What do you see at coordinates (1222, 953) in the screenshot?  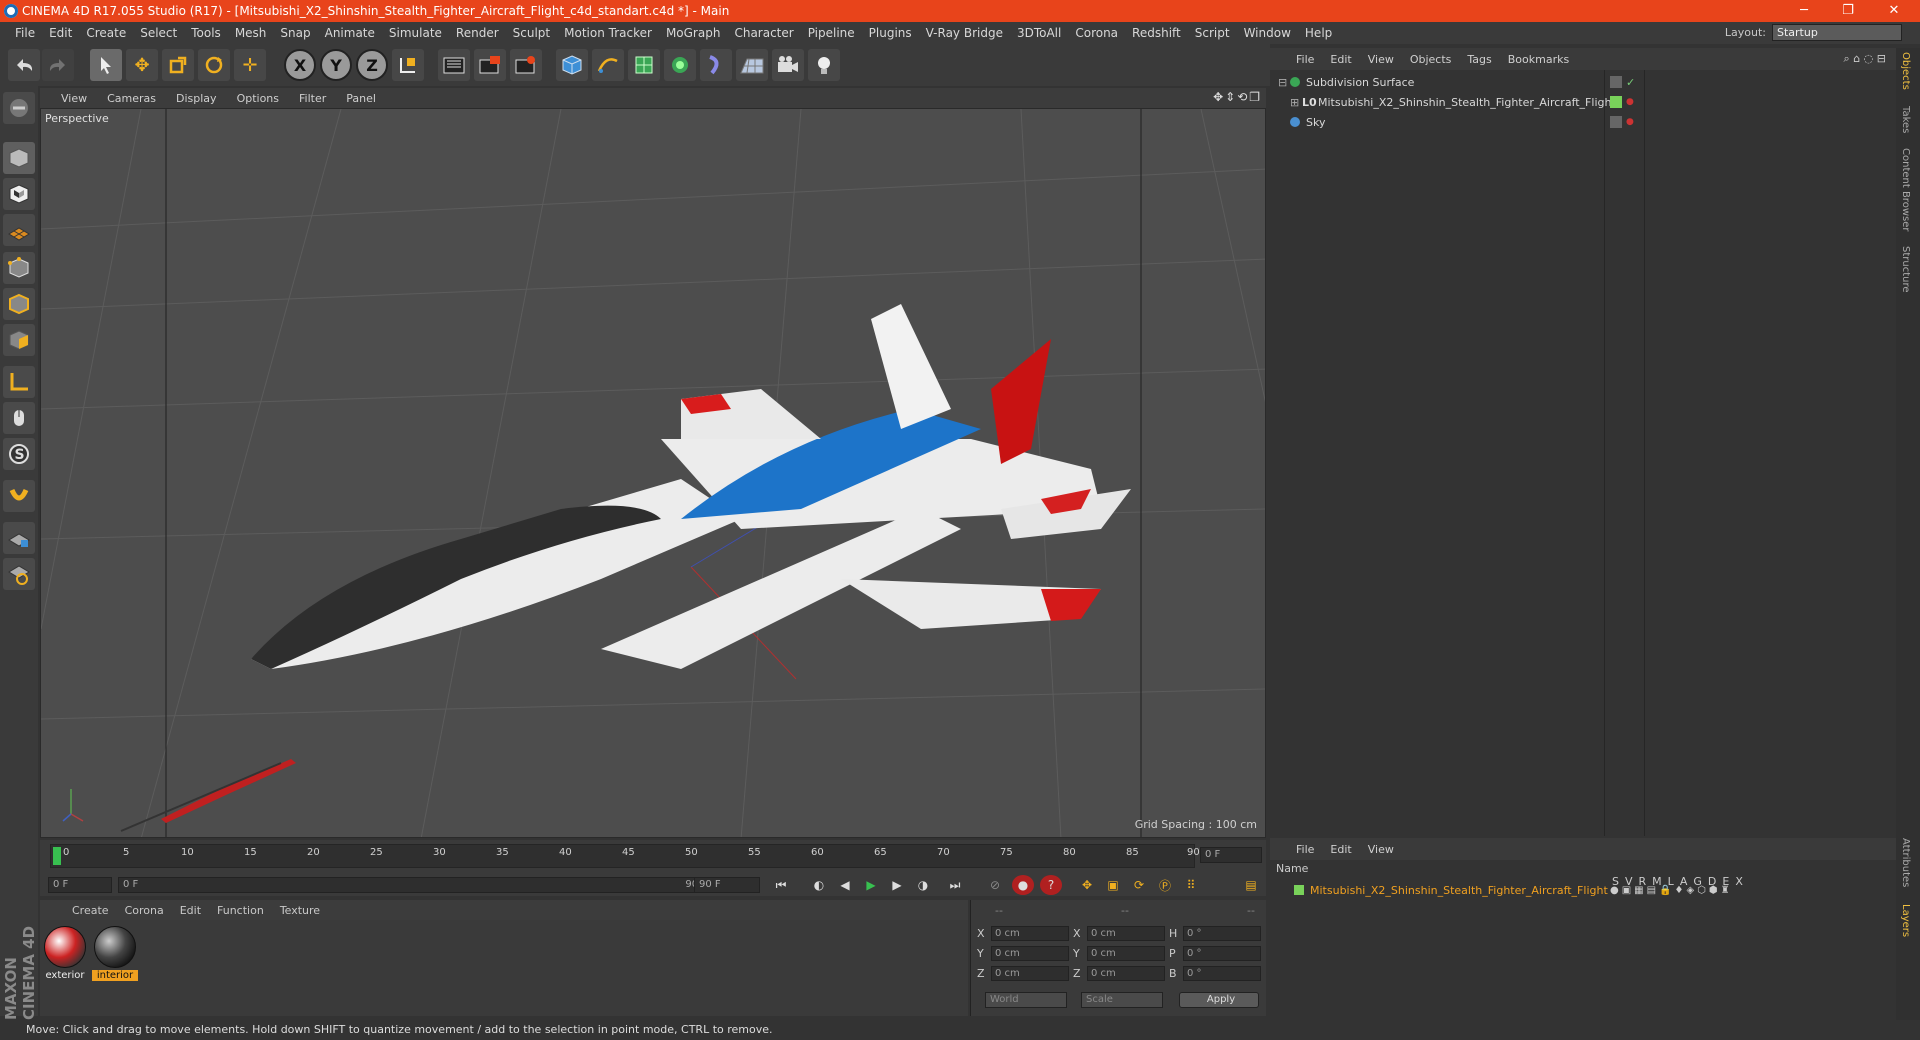 I see `rotation-p-field: 0 °` at bounding box center [1222, 953].